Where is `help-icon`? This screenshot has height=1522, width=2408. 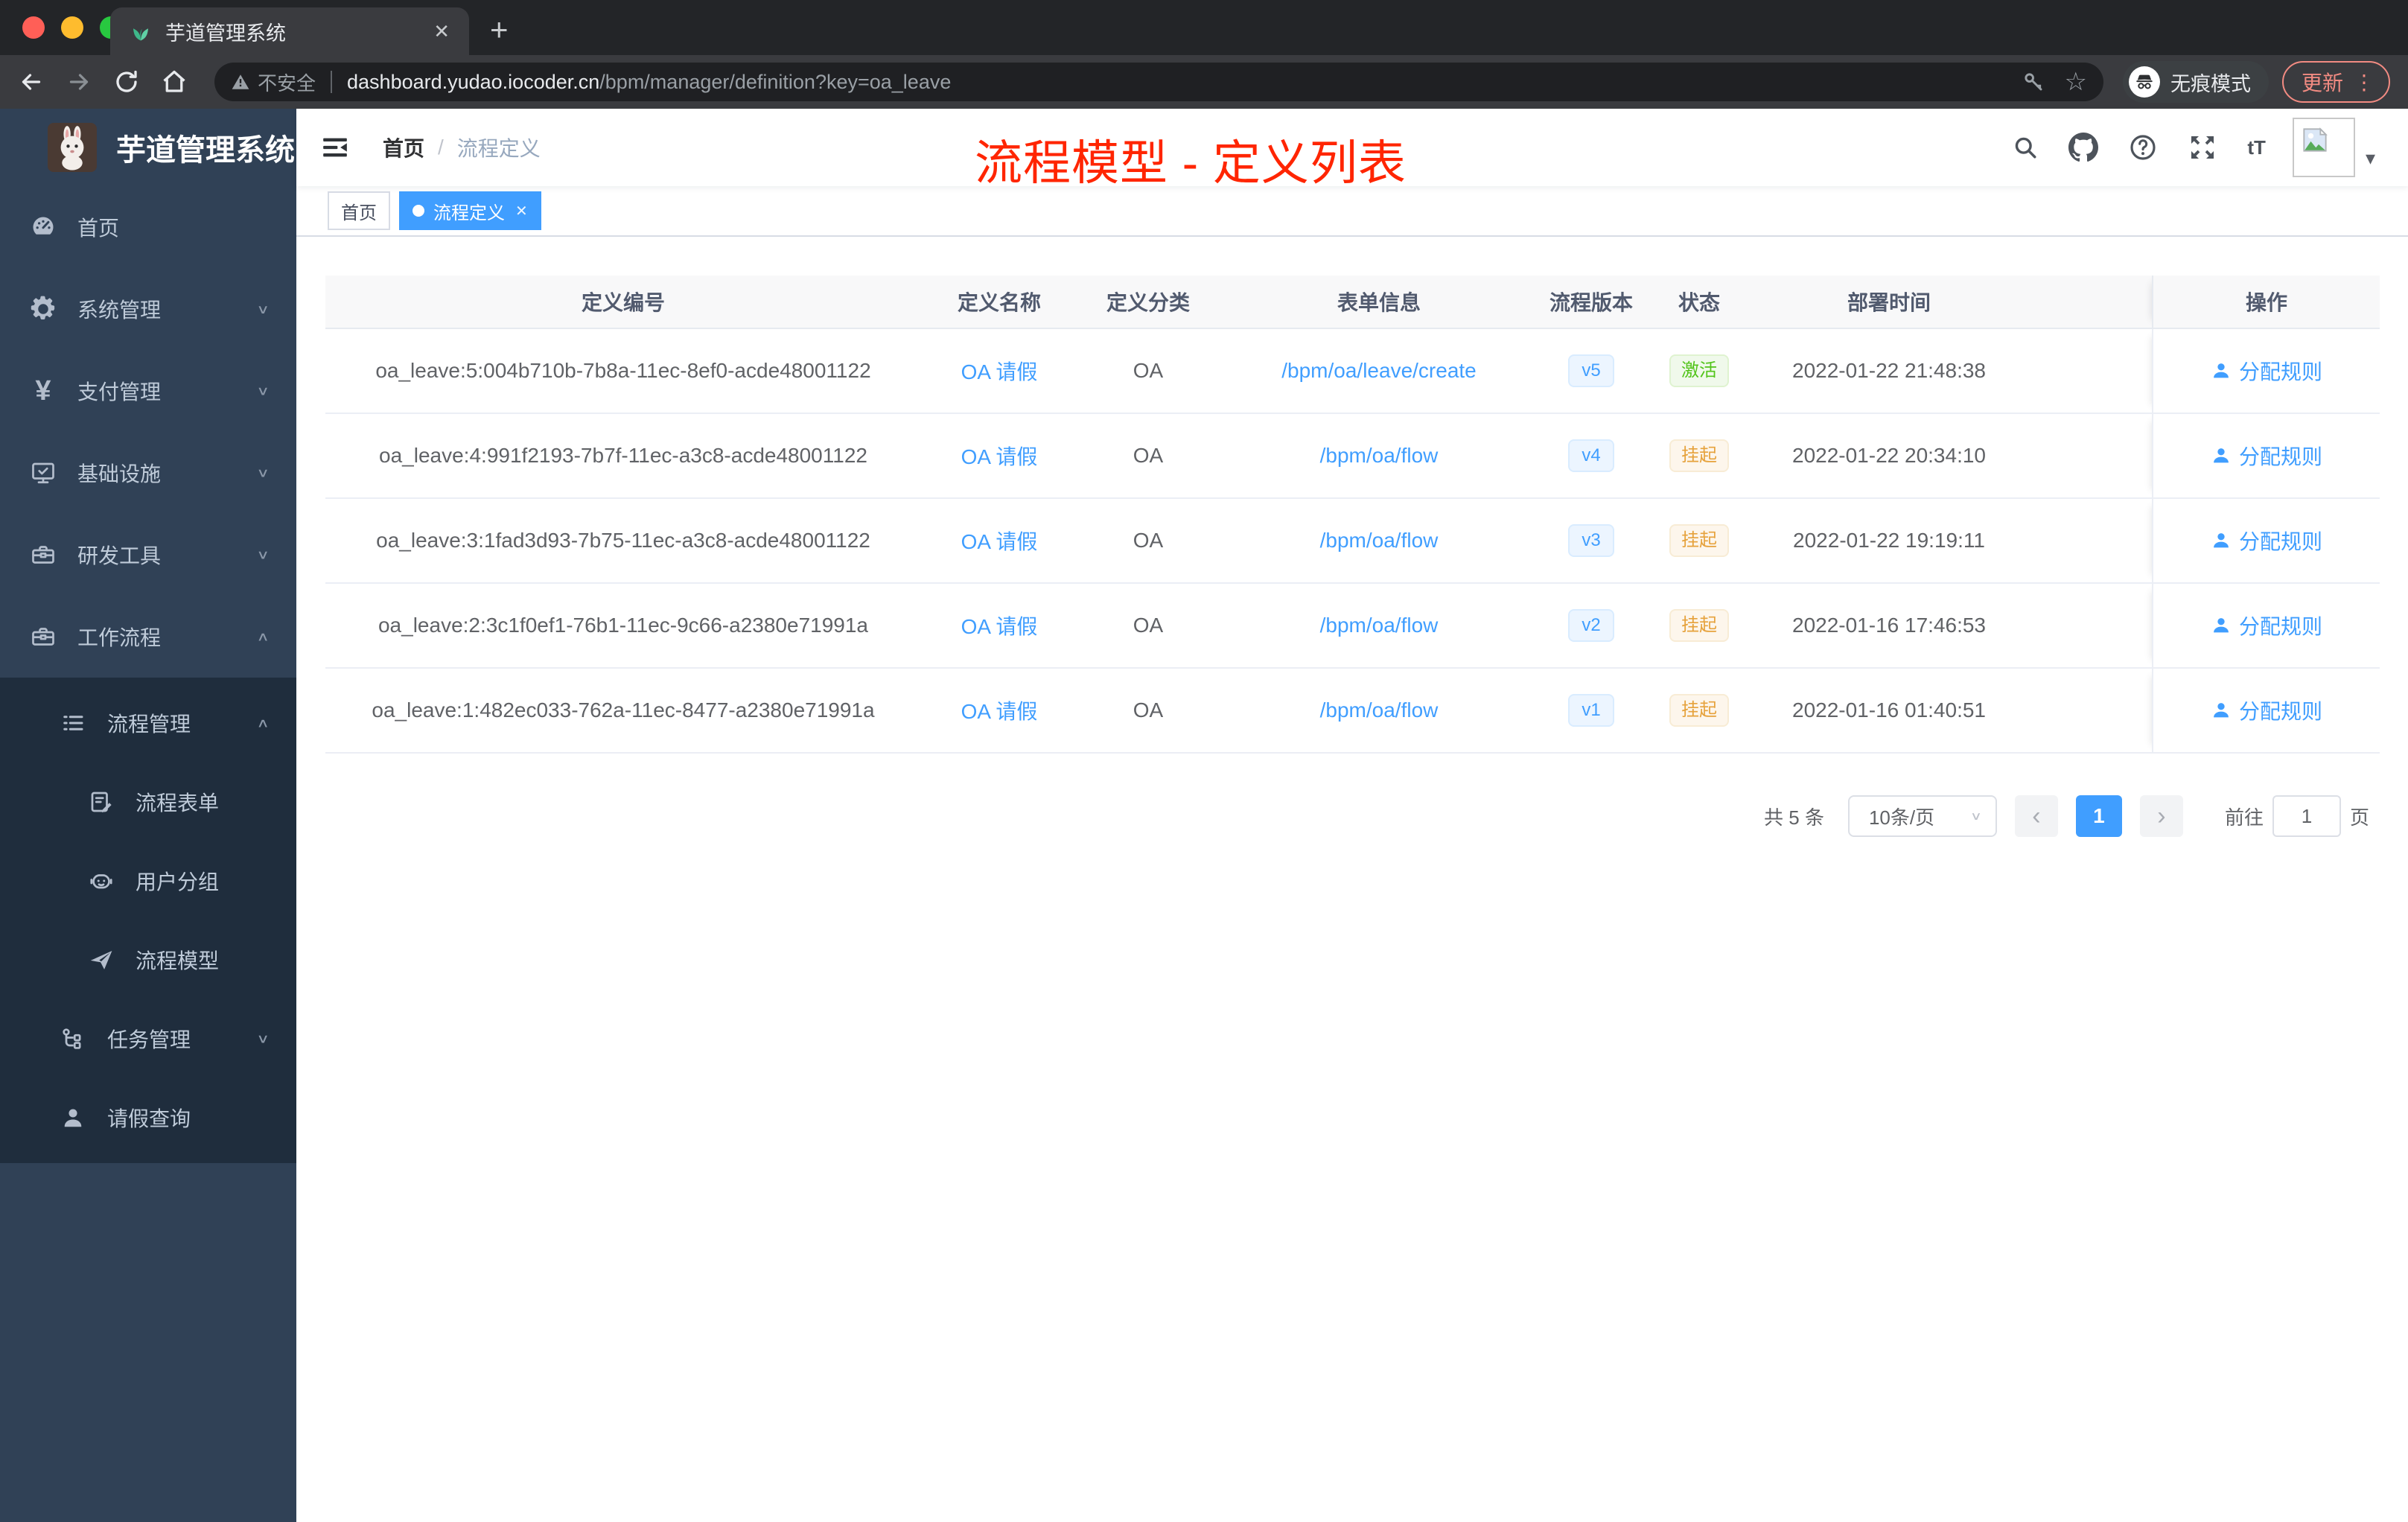 help-icon is located at coordinates (2143, 147).